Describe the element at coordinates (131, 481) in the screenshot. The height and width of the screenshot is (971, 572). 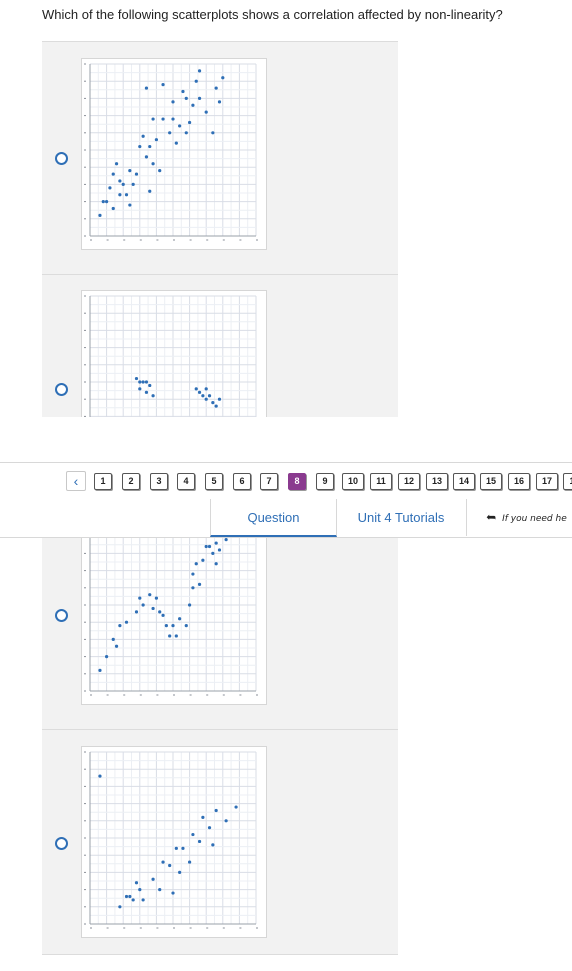
I see `question-button-2: 2` at that location.